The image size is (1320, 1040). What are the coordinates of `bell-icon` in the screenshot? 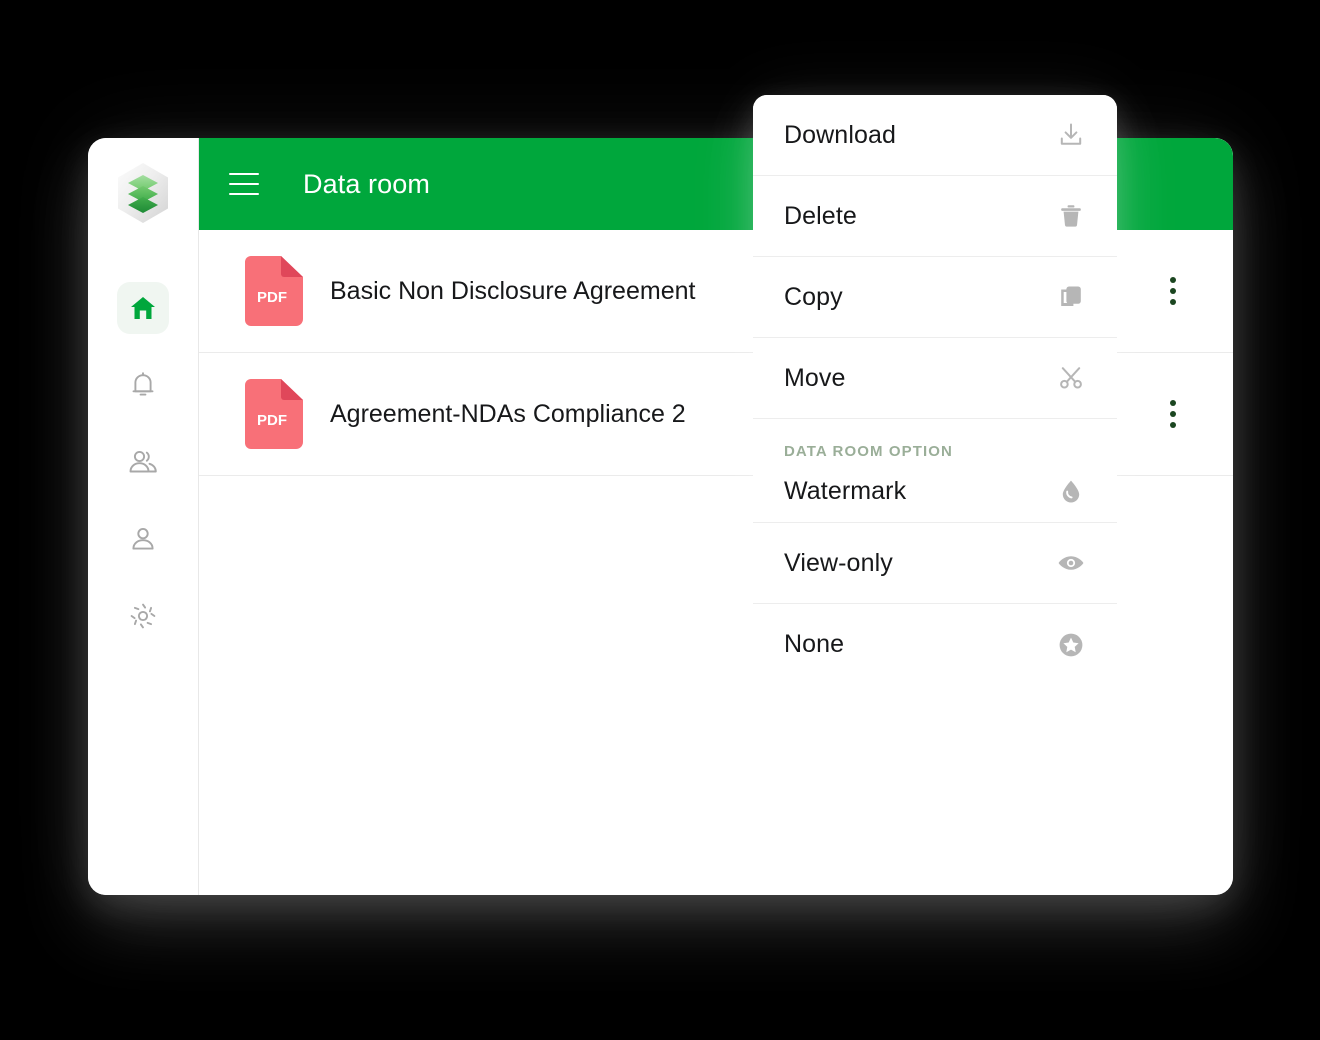 It's located at (143, 385).